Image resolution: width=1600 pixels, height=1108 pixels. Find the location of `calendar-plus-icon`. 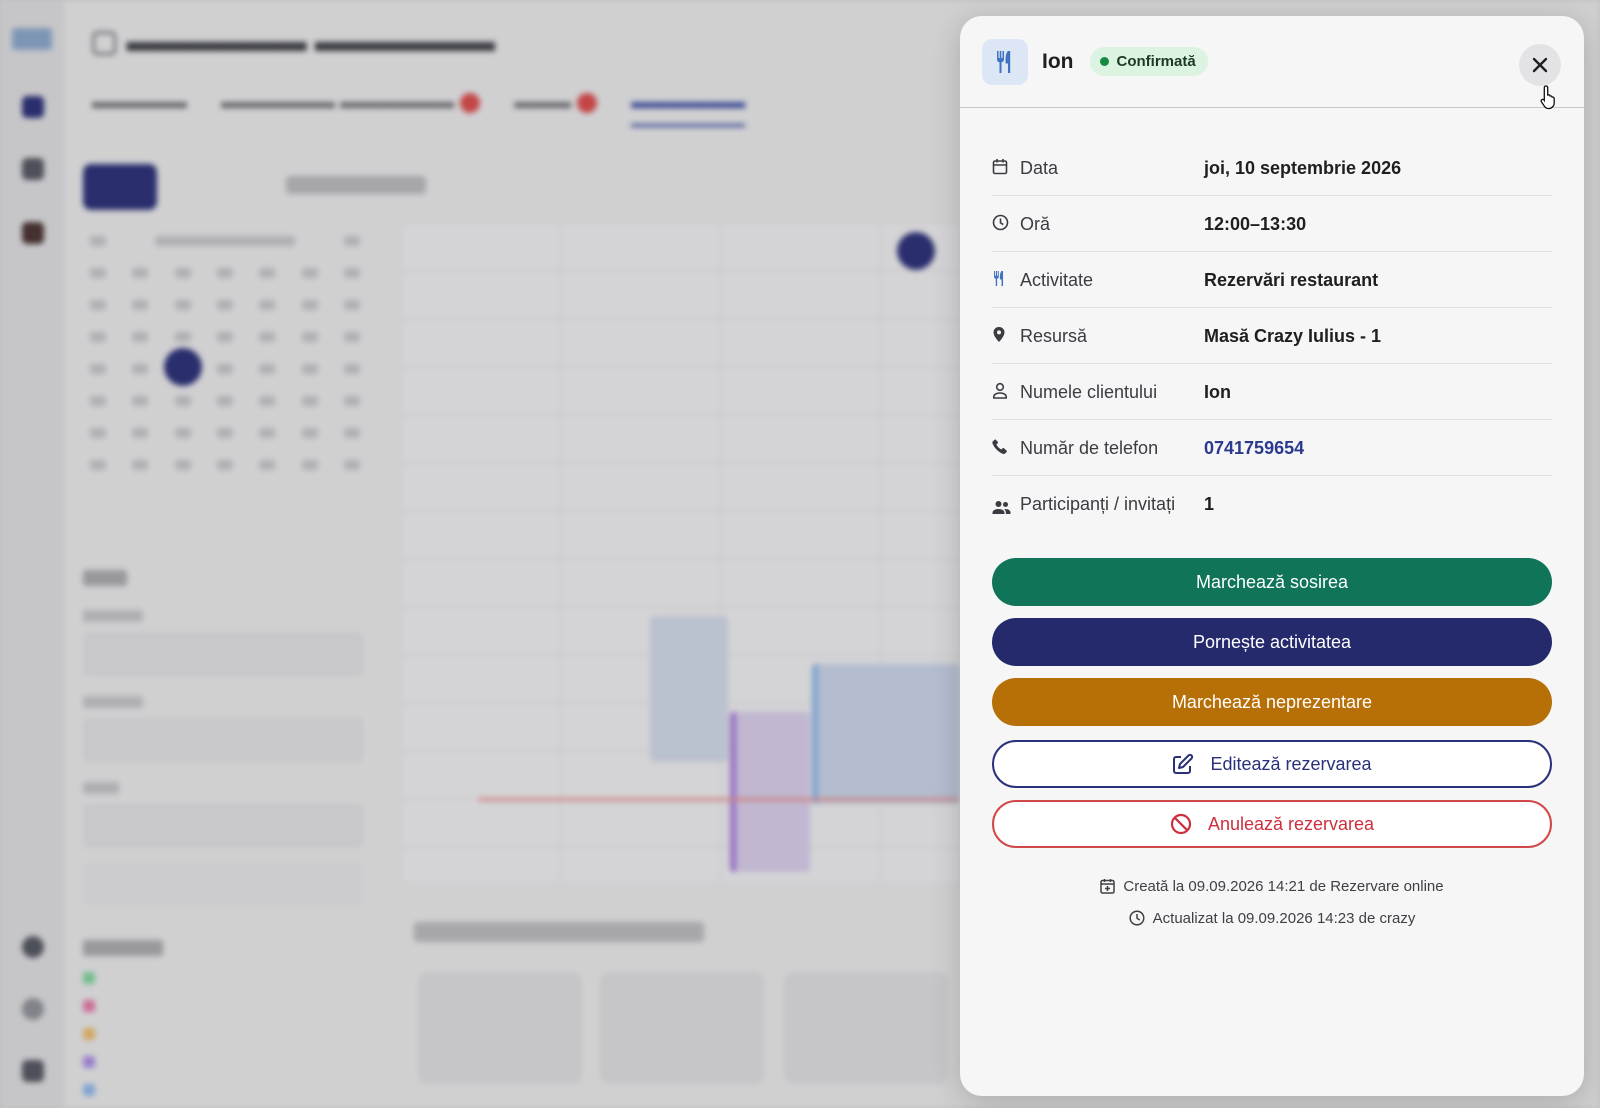

calendar-plus-icon is located at coordinates (1108, 886).